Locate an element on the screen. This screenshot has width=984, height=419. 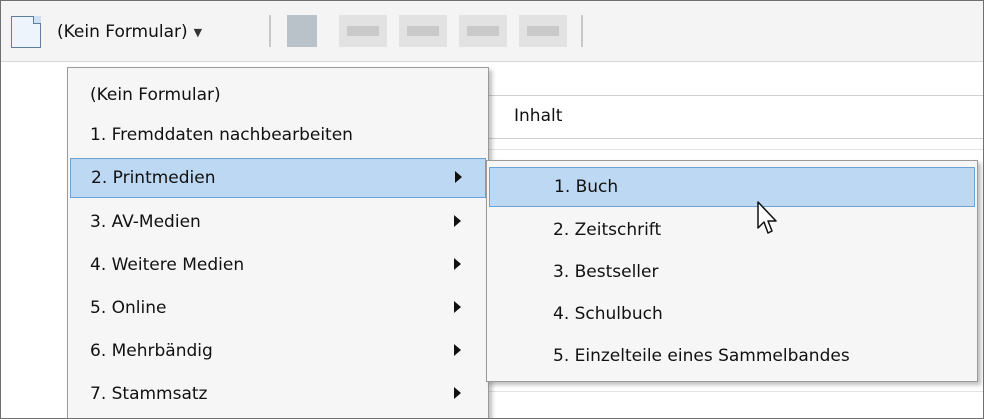
submenu-item-label: 1. Buch is located at coordinates (586, 187).